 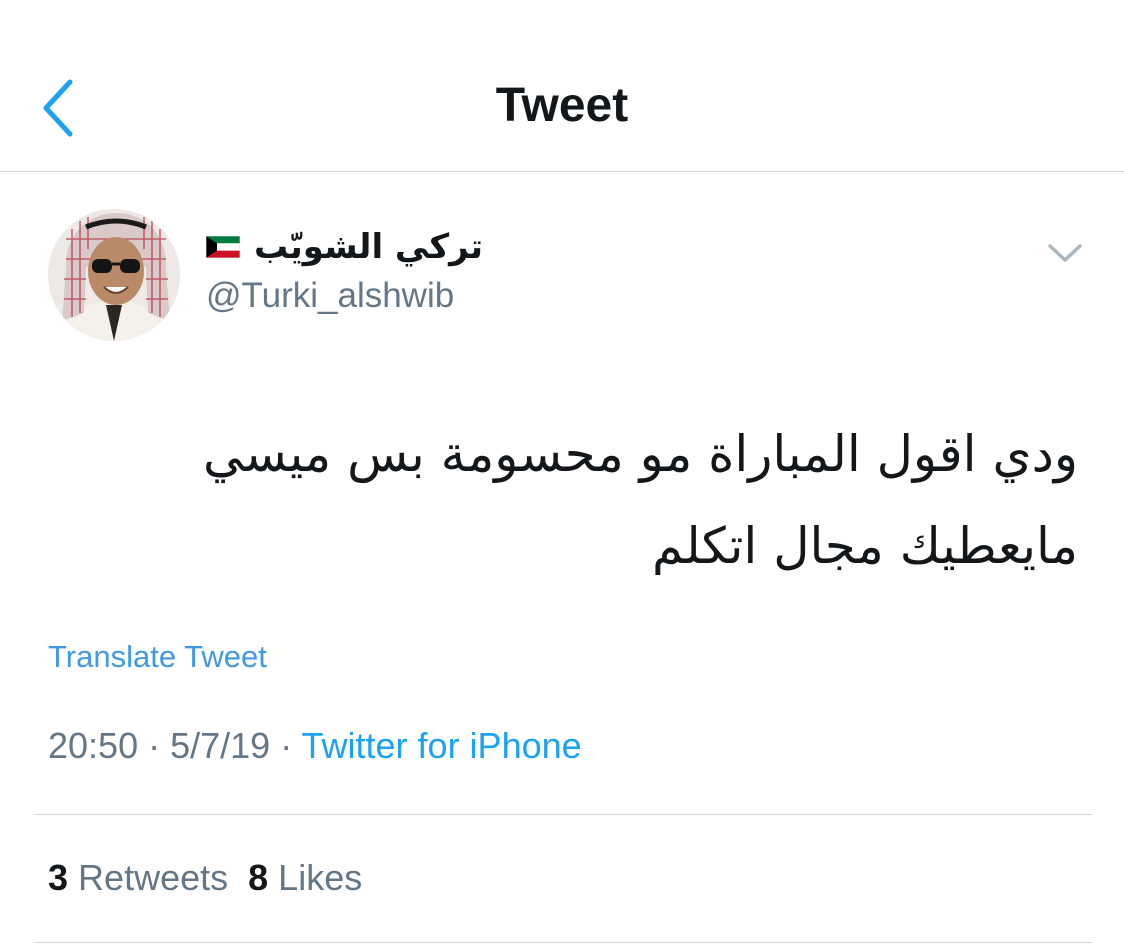 What do you see at coordinates (223, 247) in the screenshot?
I see `kuwait-flag-icon` at bounding box center [223, 247].